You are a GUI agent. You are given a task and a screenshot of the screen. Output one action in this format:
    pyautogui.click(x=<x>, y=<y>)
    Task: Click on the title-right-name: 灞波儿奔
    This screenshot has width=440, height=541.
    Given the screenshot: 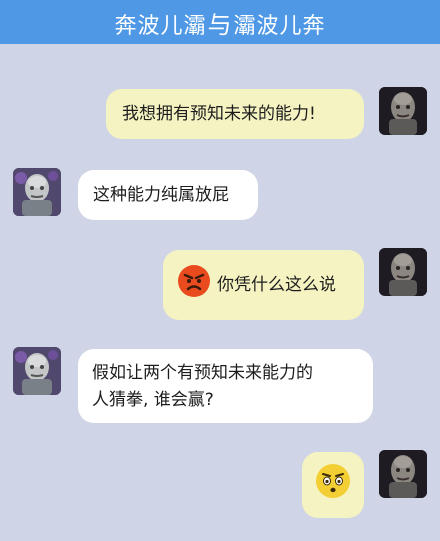 What is the action you would take?
    pyautogui.click(x=279, y=26)
    